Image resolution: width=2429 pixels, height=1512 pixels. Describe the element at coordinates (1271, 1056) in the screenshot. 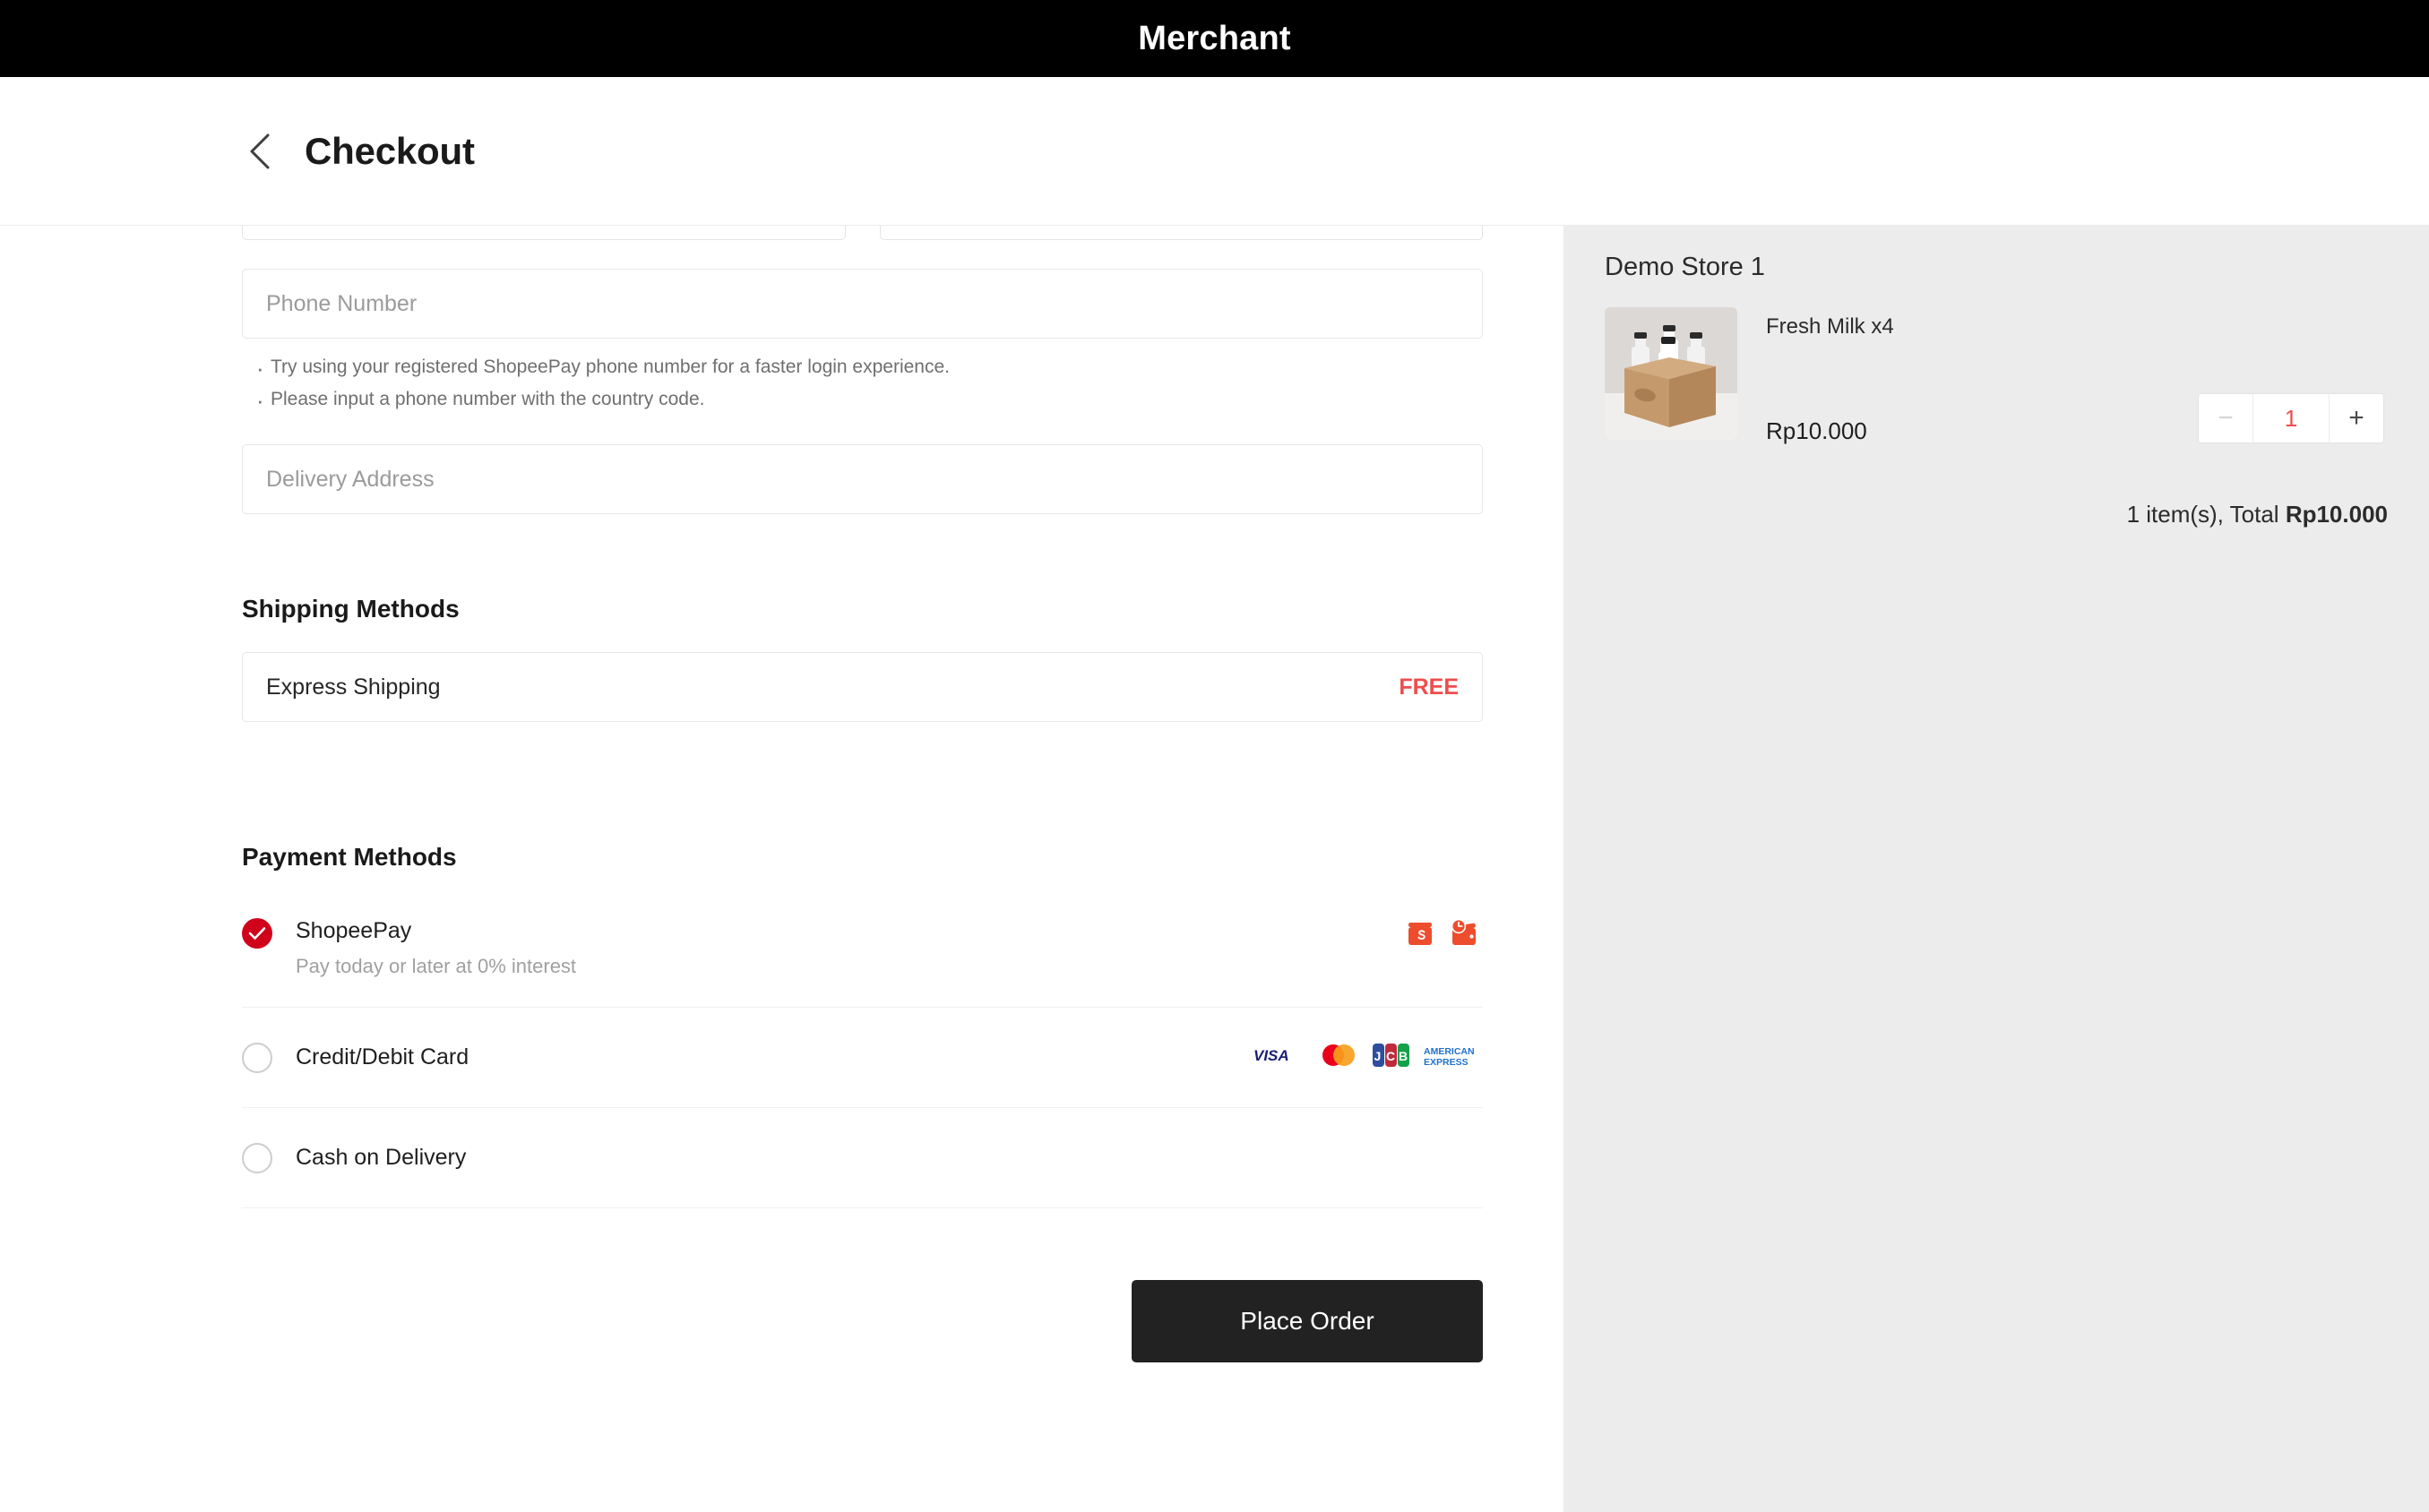

I see `svg-text: VISA` at that location.